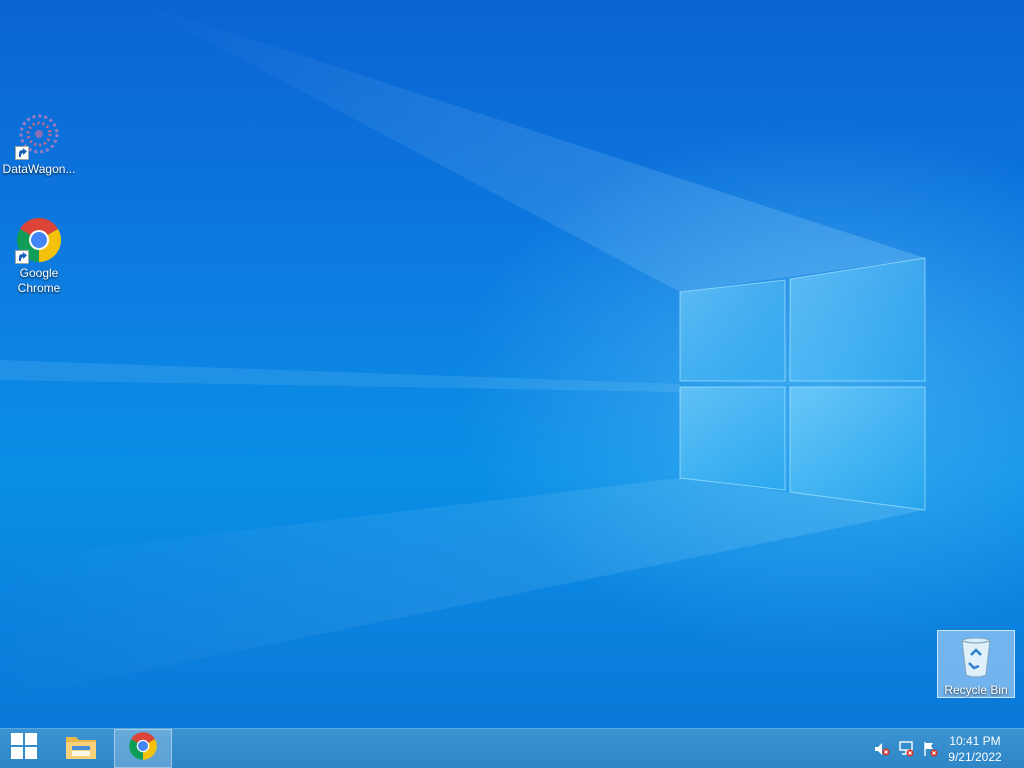  I want to click on clock-time: 10:41 PM, so click(975, 741).